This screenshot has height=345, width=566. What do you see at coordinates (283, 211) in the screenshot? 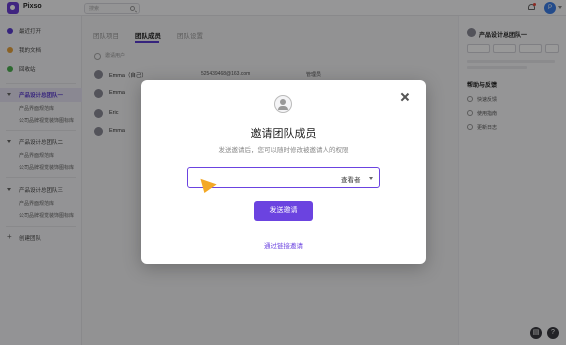
I see `send-invite-button: 发送邀请` at bounding box center [283, 211].